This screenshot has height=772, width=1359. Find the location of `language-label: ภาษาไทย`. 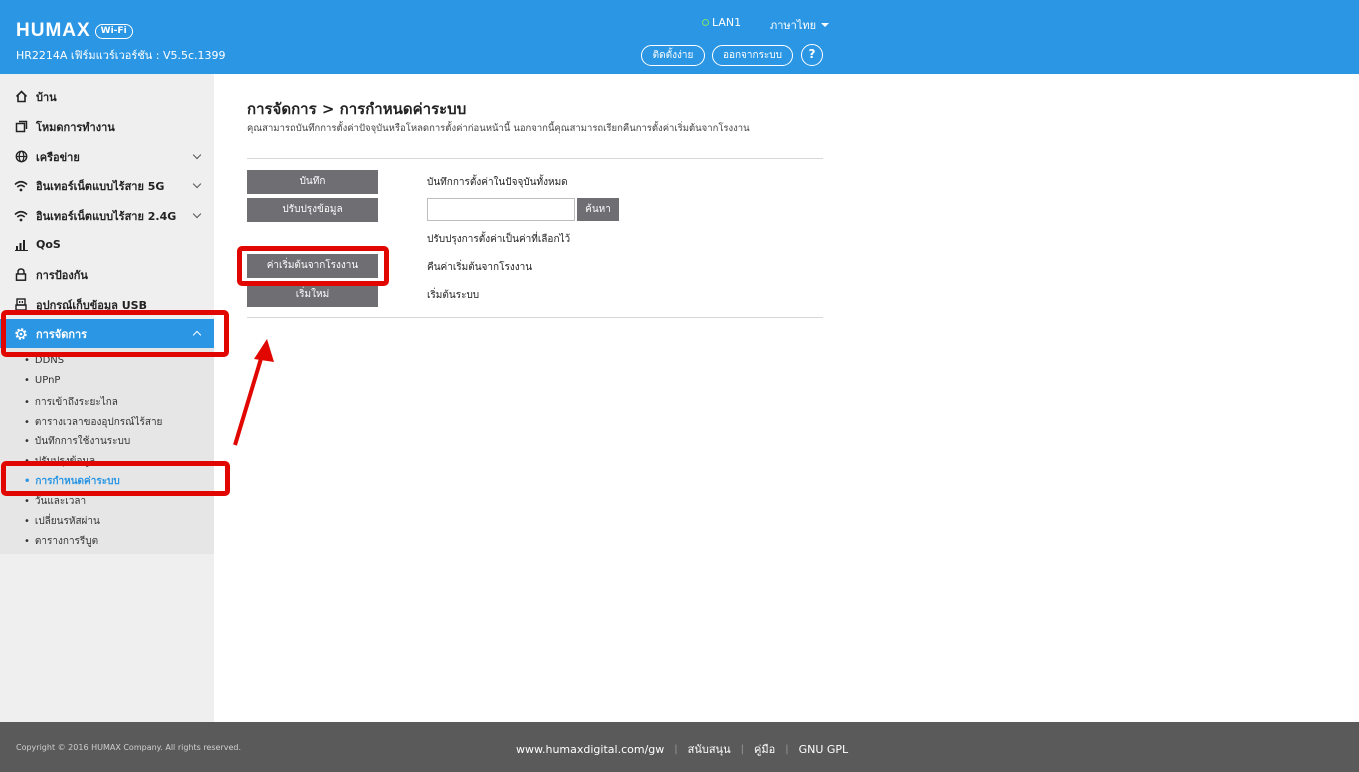

language-label: ภาษาไทย is located at coordinates (793, 25).